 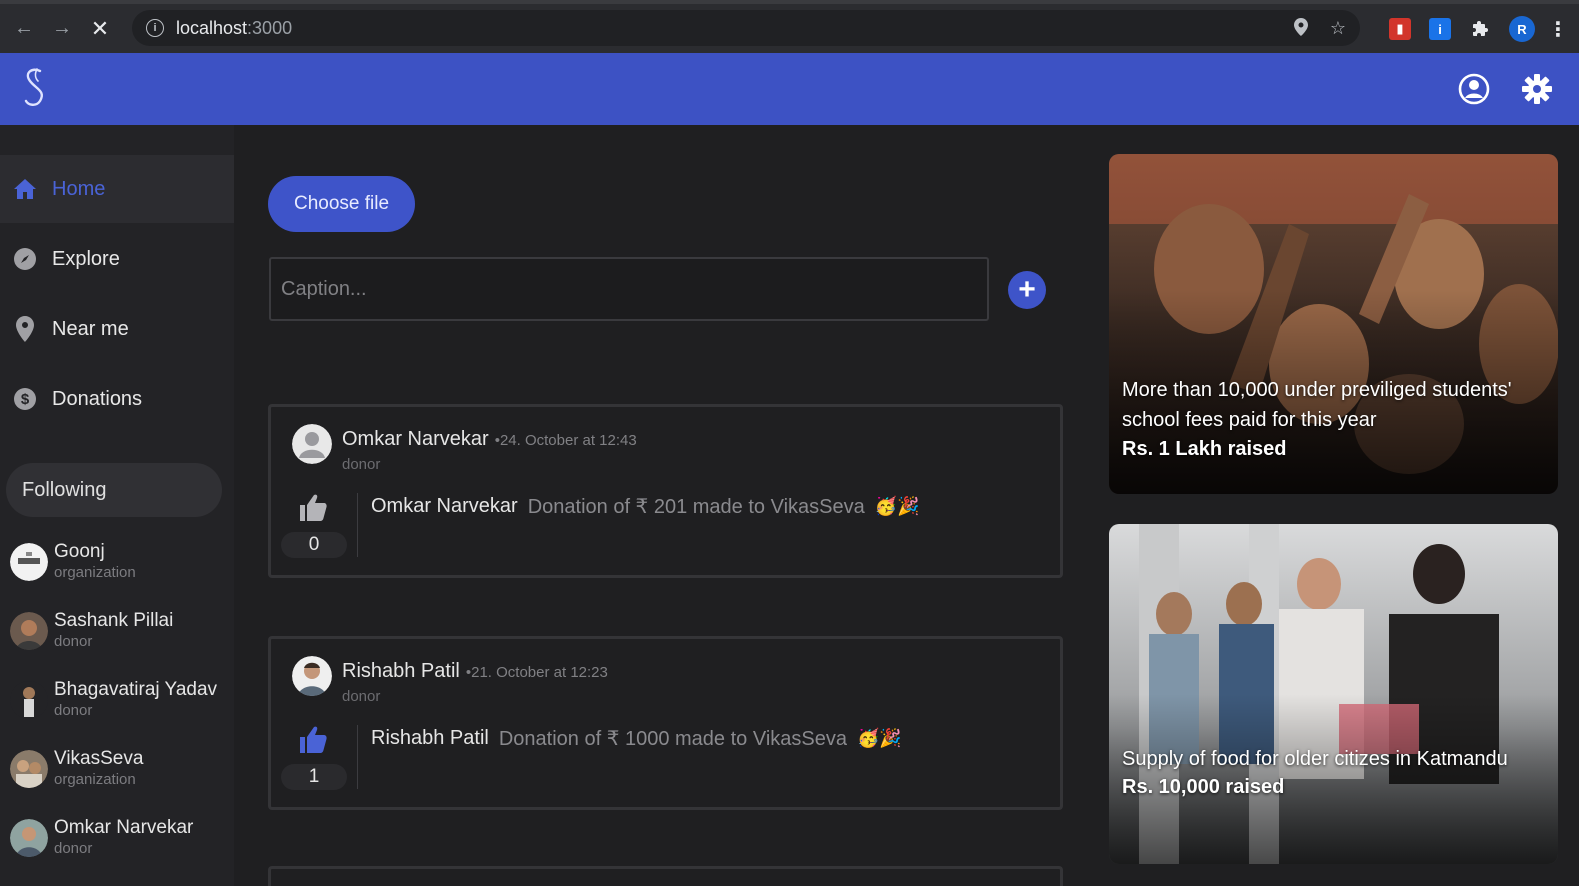 I want to click on following-name: Sashank Pillai, so click(x=114, y=620).